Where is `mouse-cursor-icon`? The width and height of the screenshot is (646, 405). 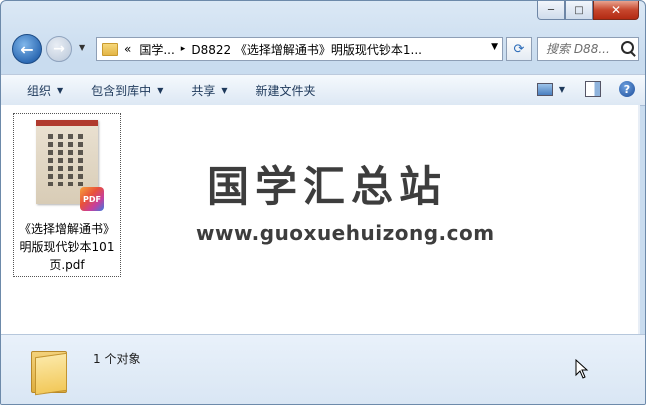
mouse-cursor-icon is located at coordinates (582, 369).